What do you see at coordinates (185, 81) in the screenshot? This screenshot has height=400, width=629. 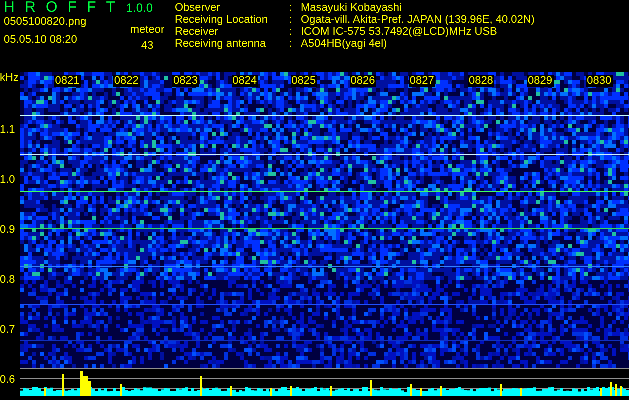 I see `time-label: 0823` at bounding box center [185, 81].